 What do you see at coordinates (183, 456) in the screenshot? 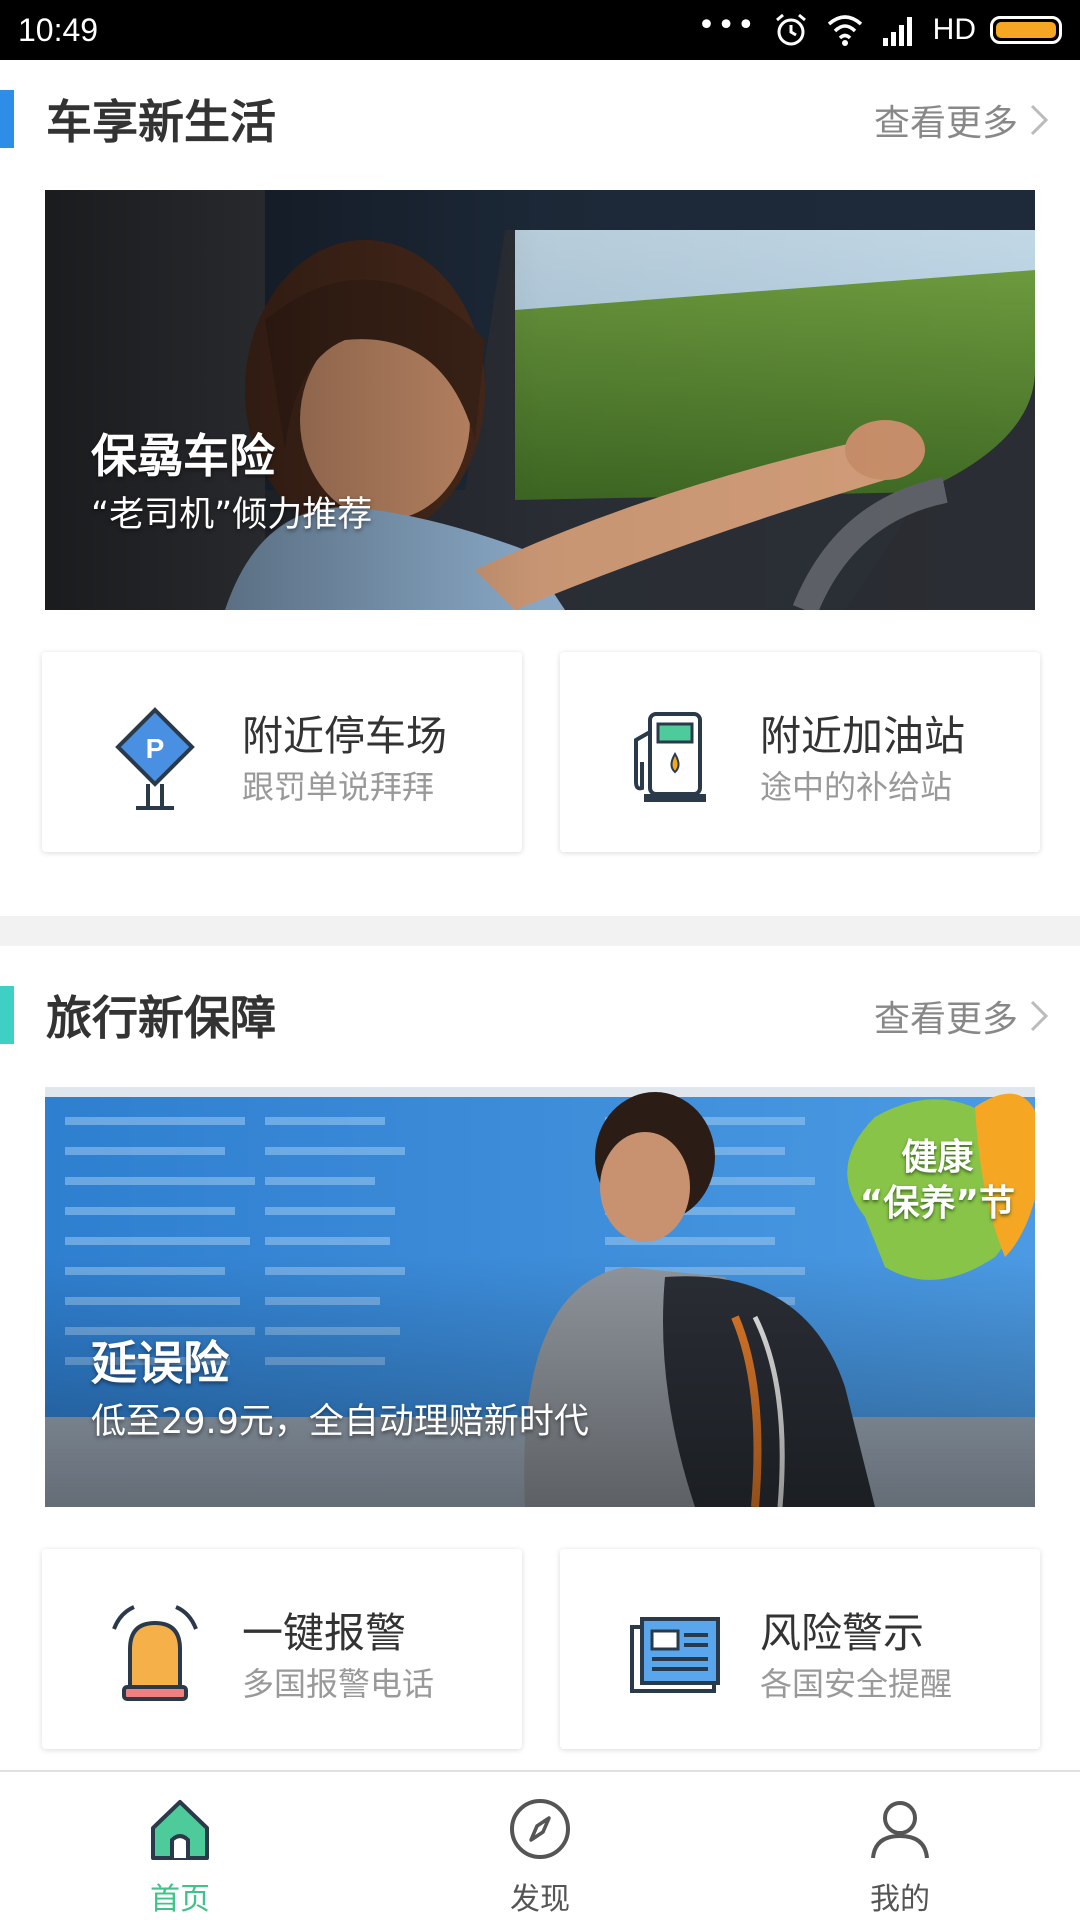
I see `banner-title: 保骉车险` at bounding box center [183, 456].